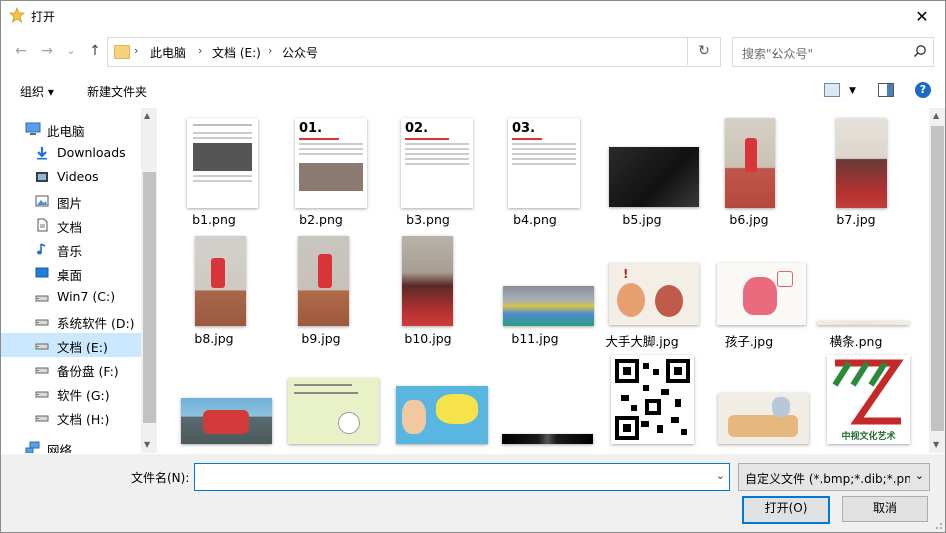 The height and width of the screenshot is (533, 946). I want to click on up-button: ↑, so click(95, 51).